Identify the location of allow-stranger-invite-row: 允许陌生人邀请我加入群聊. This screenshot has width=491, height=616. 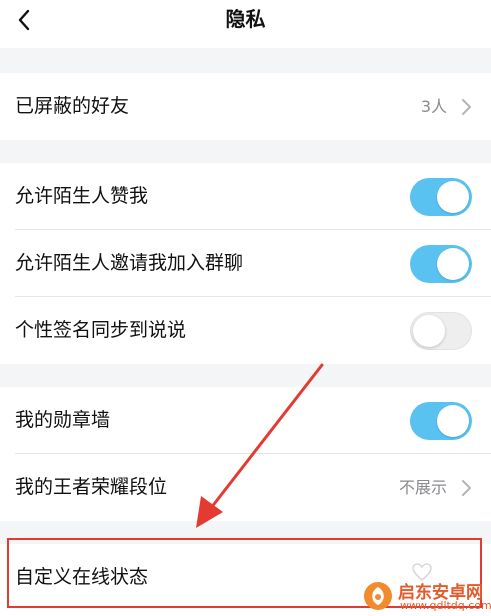
(245, 263).